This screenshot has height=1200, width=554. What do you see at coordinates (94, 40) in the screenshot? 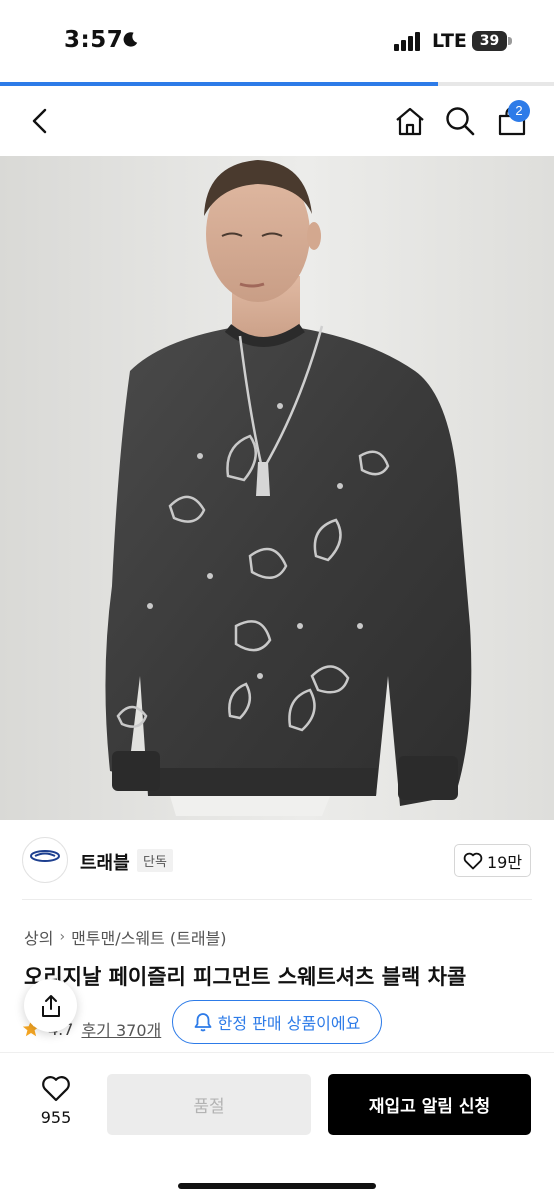
I see `status-time: 3:57` at bounding box center [94, 40].